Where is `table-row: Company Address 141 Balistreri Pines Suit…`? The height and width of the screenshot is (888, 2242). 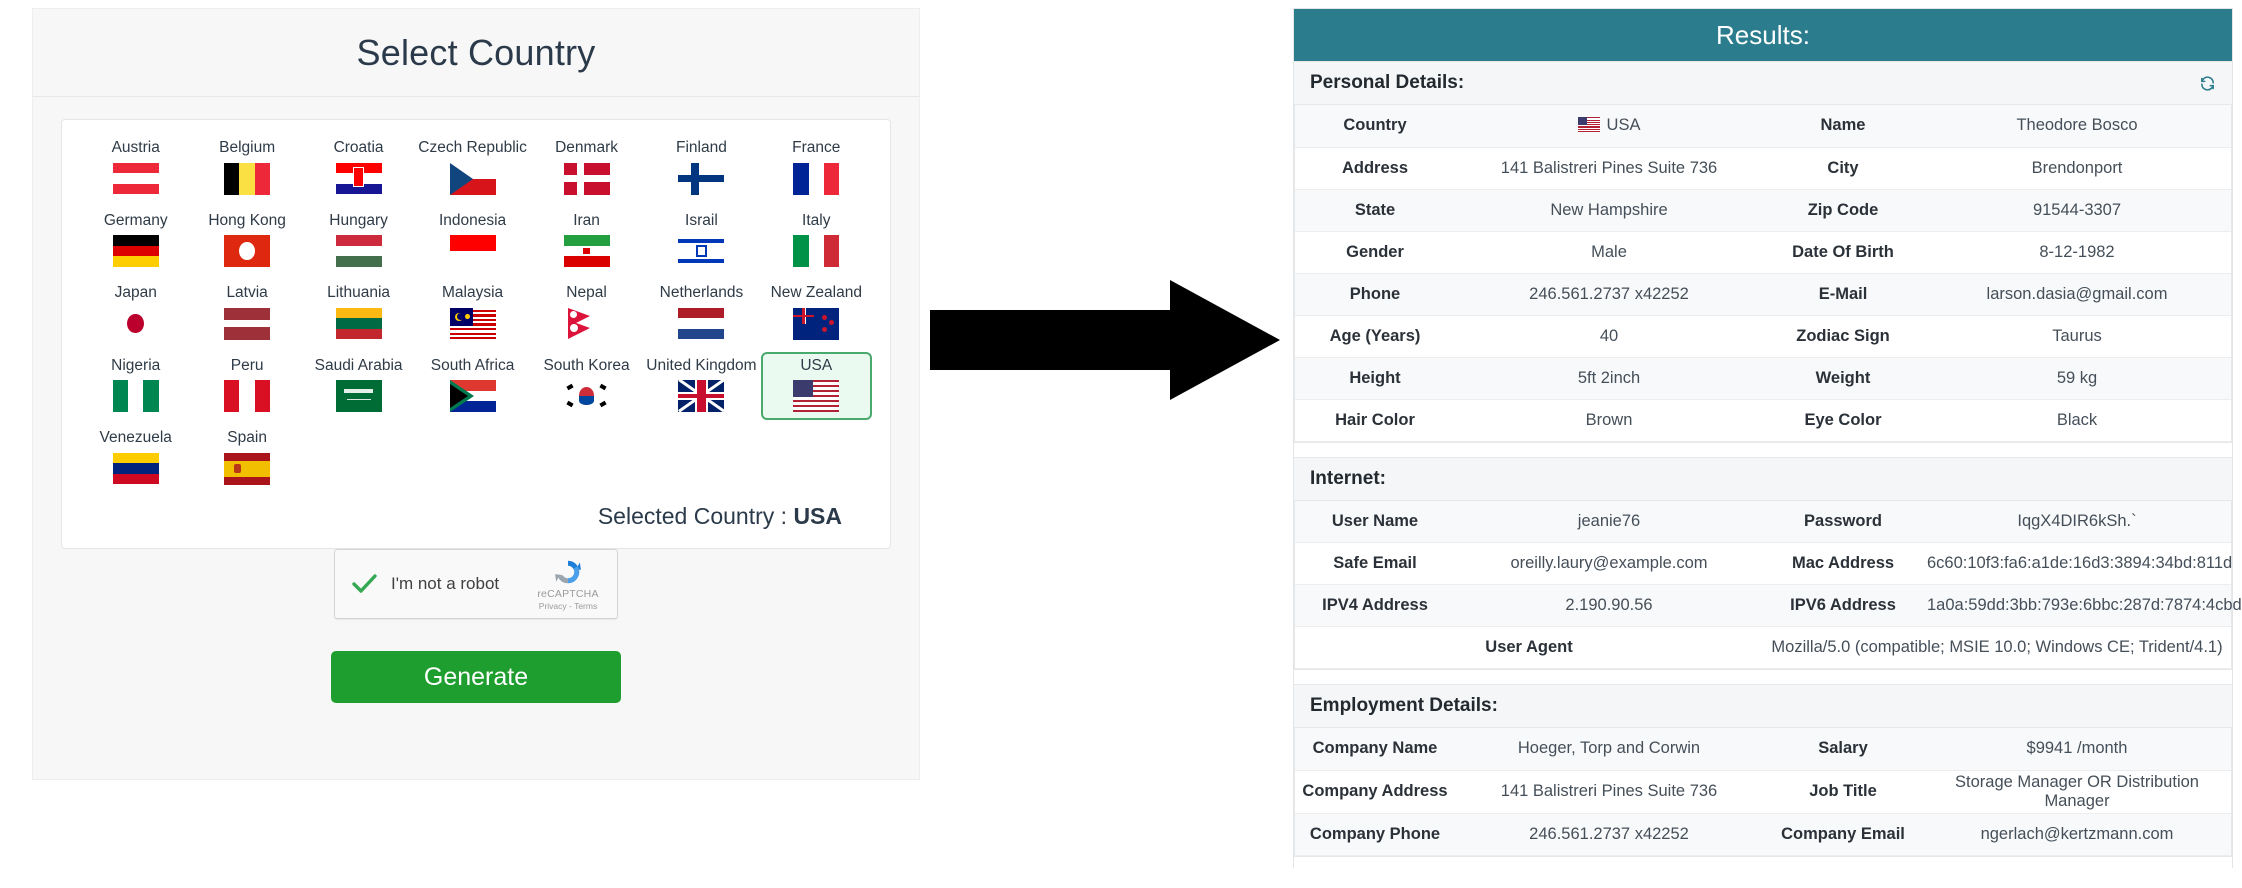
table-row: Company Address 141 Balistreri Pines Suit… is located at coordinates (1763, 792).